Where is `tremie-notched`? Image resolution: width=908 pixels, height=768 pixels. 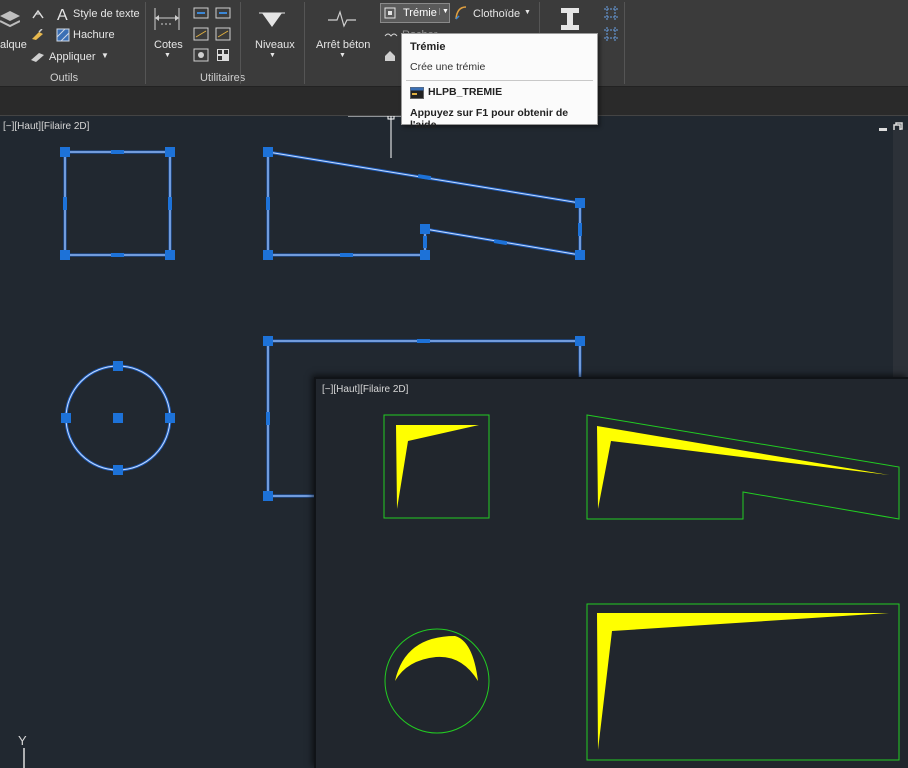 tremie-notched is located at coordinates (743, 467).